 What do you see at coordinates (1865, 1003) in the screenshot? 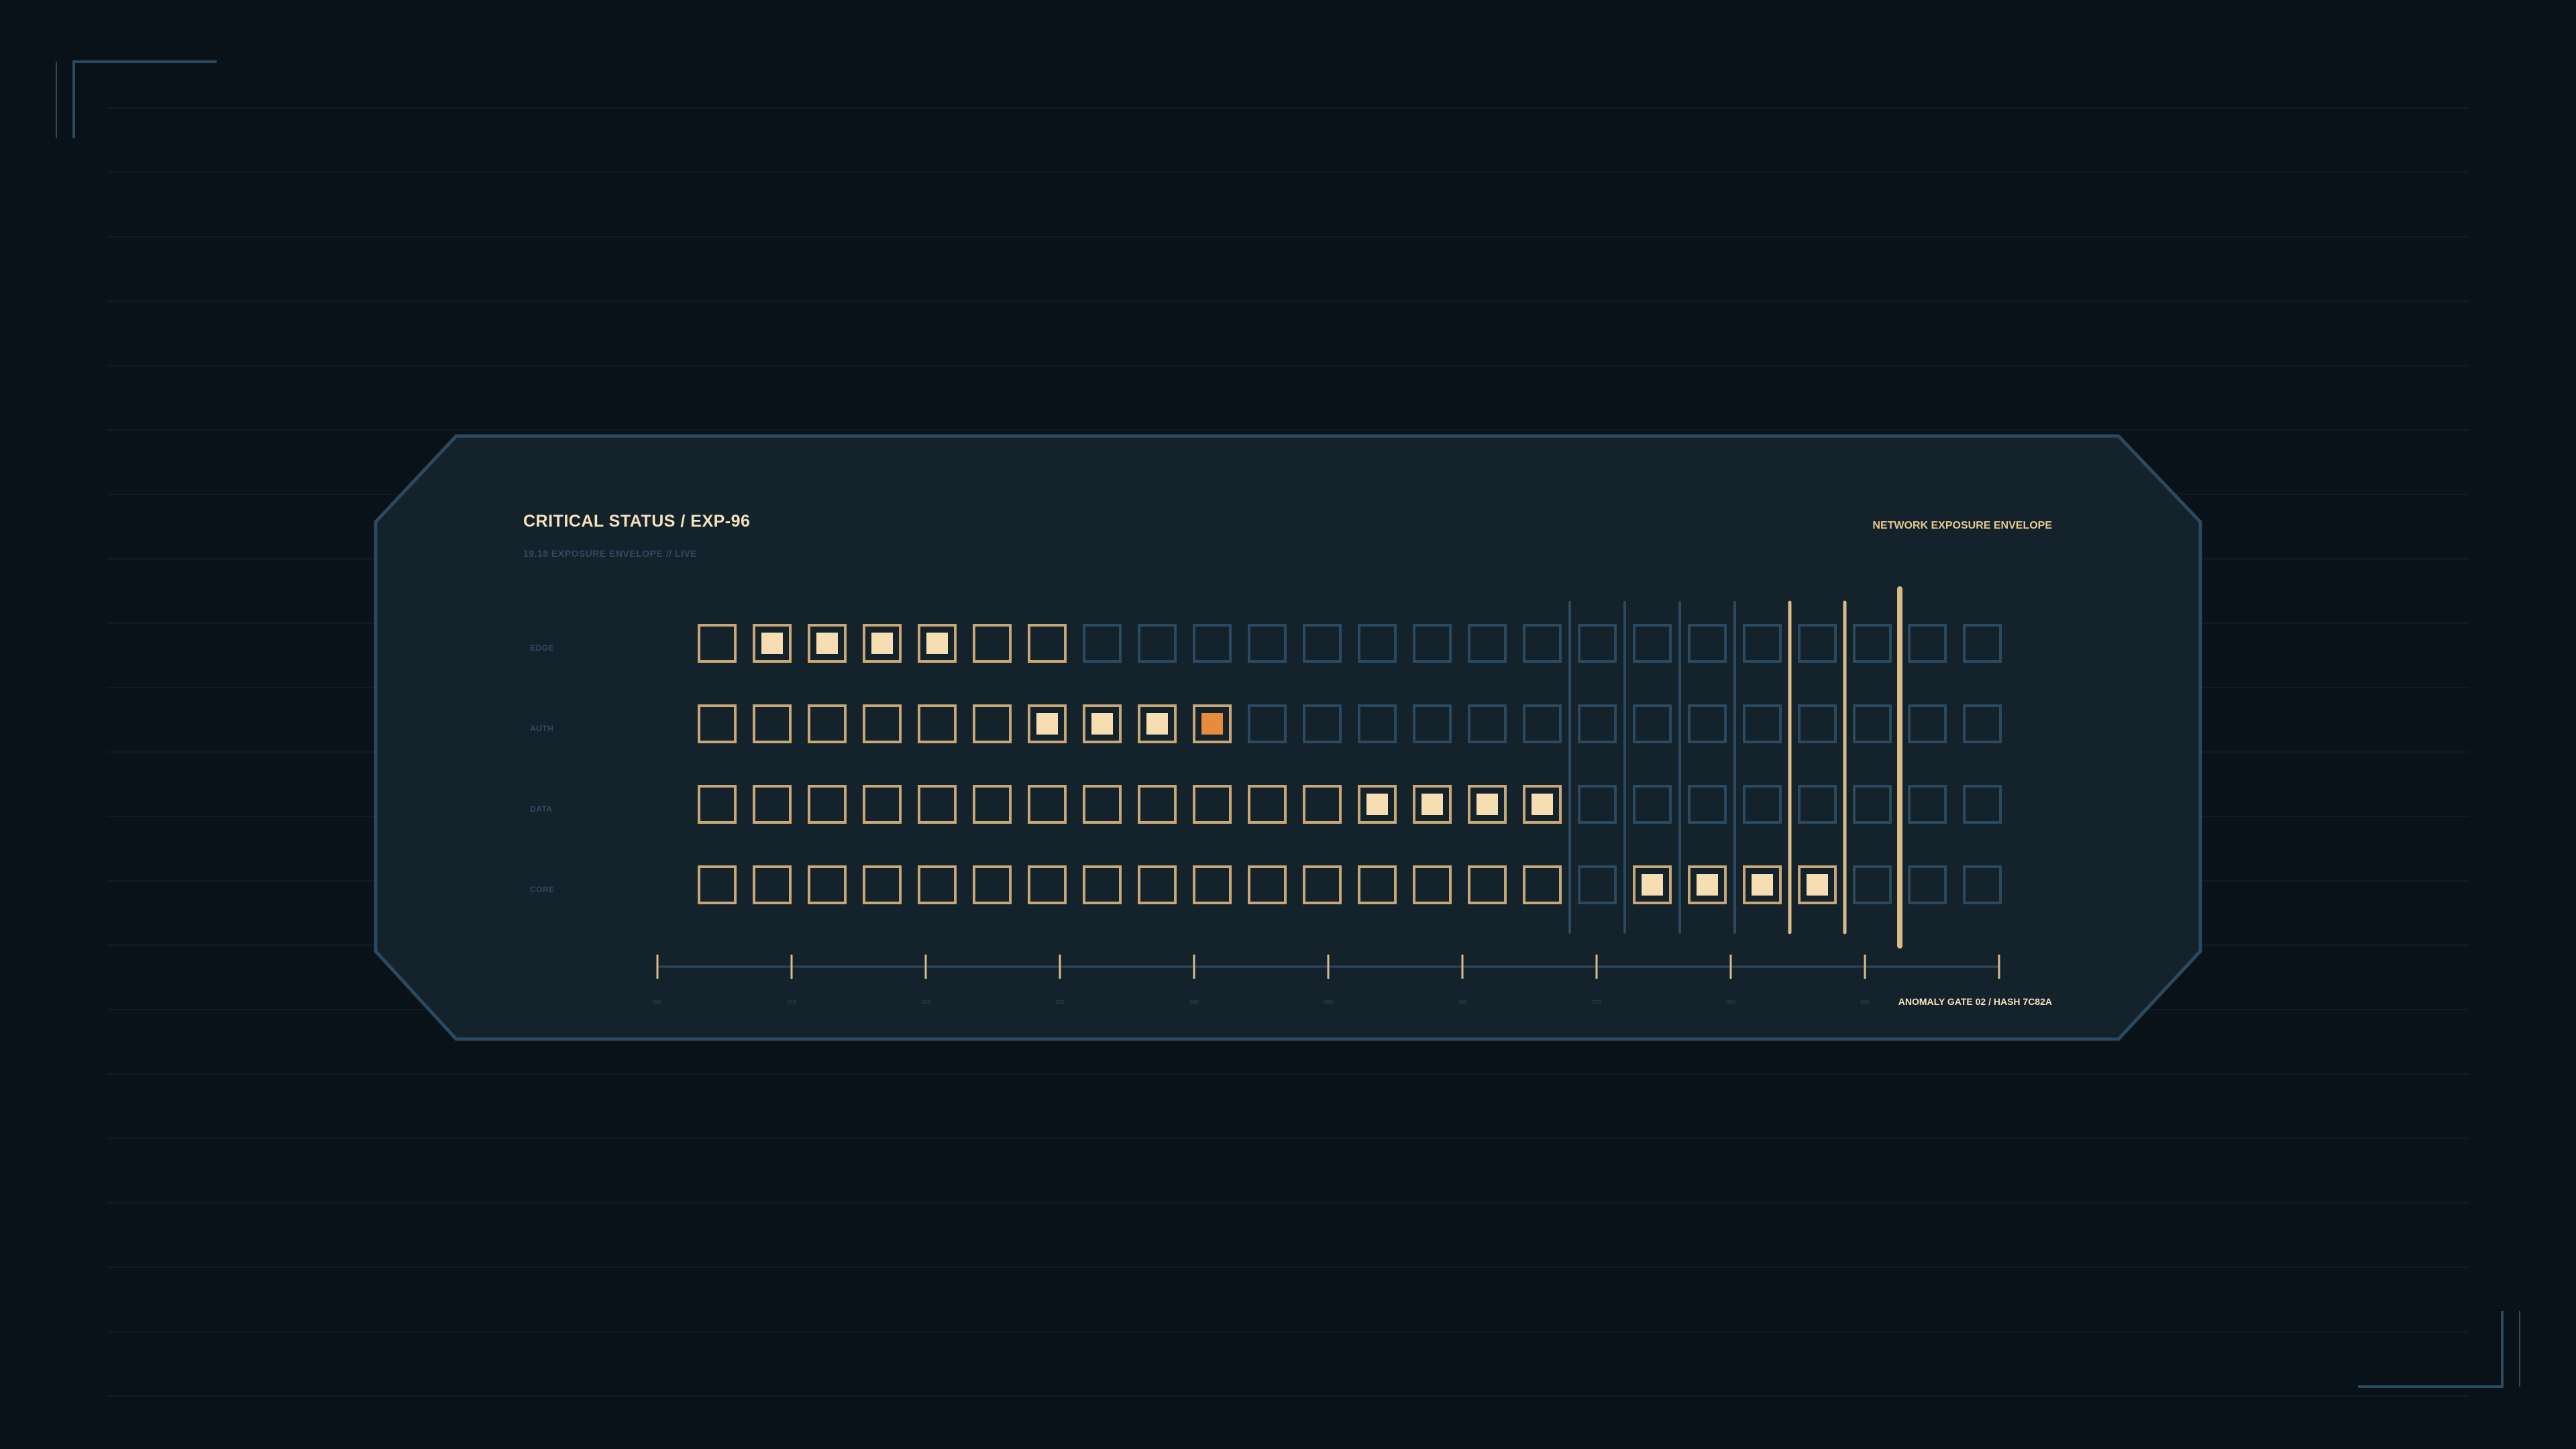
I see `axis-tick-label: 090` at bounding box center [1865, 1003].